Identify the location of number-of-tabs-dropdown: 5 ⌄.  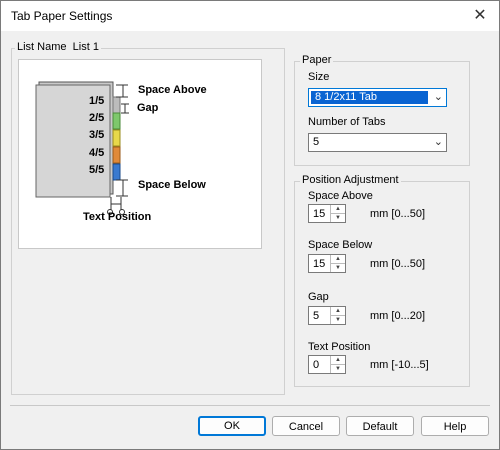
(377, 142).